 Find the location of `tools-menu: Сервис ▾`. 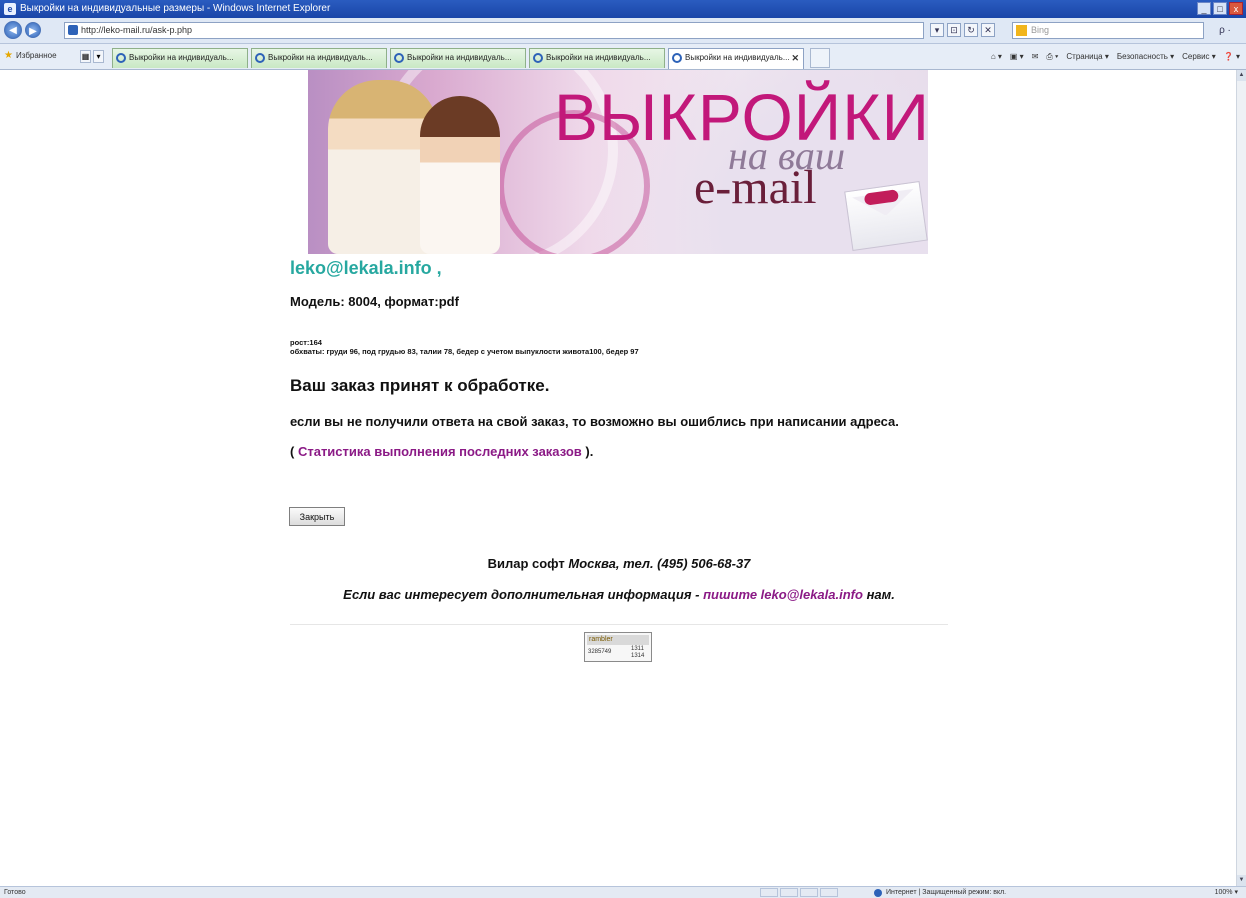

tools-menu: Сервис ▾ is located at coordinates (1199, 56).